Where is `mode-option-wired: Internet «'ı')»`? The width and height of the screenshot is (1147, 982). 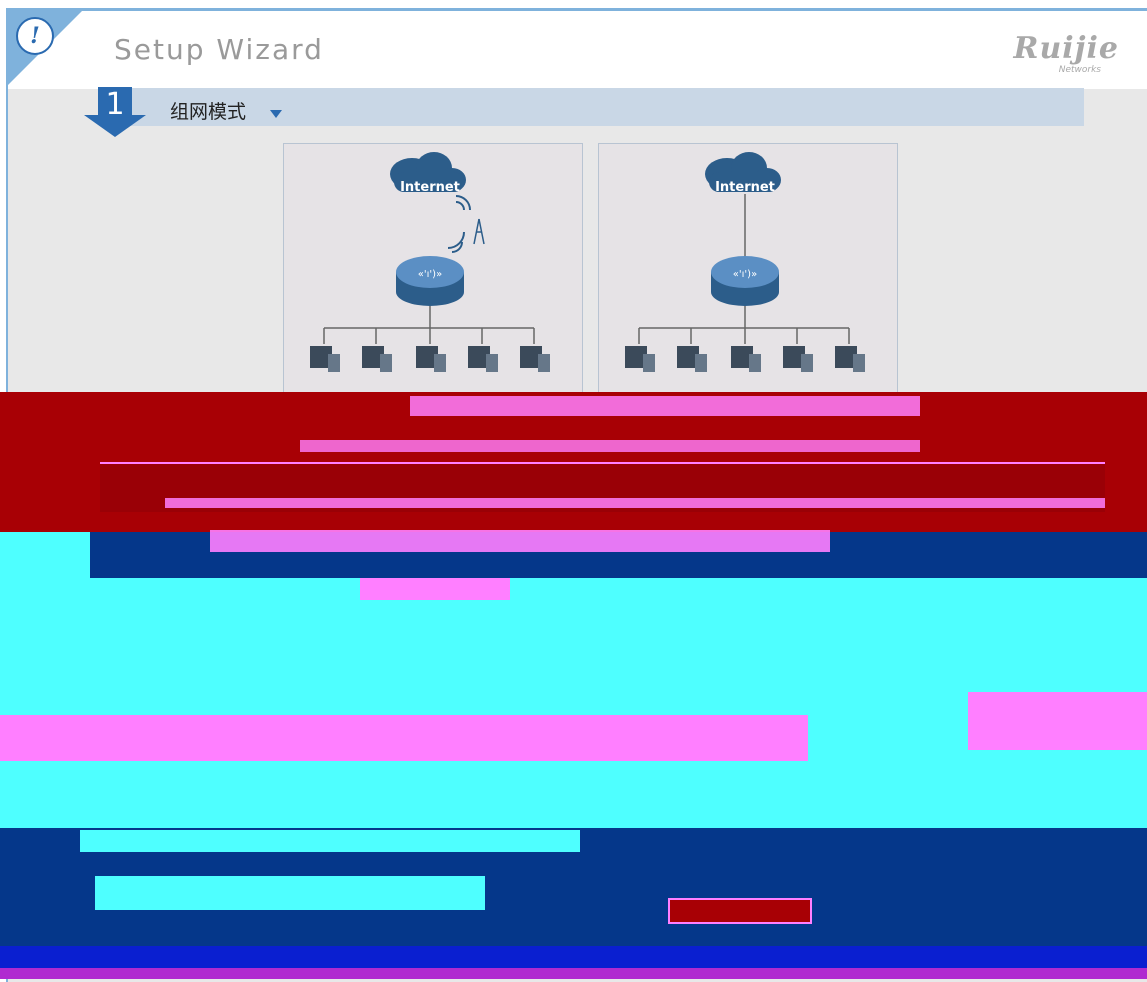 mode-option-wired: Internet «'ı')» is located at coordinates (748, 275).